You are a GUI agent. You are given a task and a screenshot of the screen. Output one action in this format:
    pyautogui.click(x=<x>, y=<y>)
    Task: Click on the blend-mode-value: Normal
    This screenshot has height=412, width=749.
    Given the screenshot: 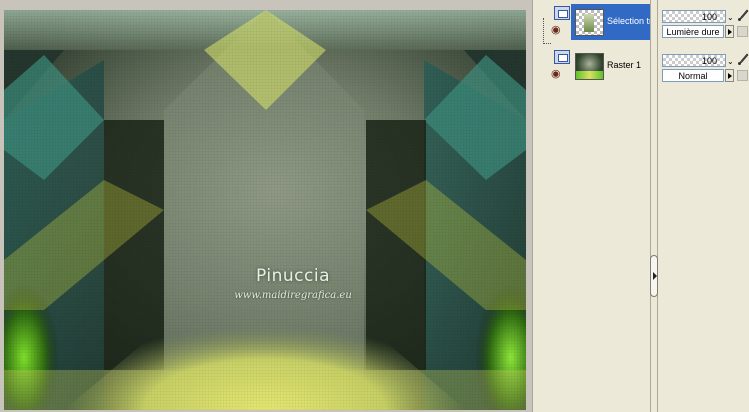 What is the action you would take?
    pyautogui.click(x=693, y=76)
    